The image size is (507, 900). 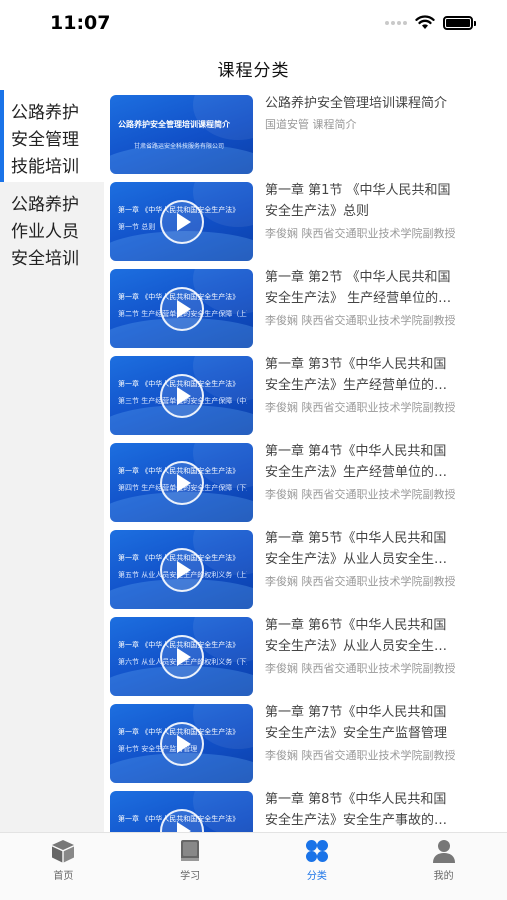 I want to click on box-icon, so click(x=63, y=851).